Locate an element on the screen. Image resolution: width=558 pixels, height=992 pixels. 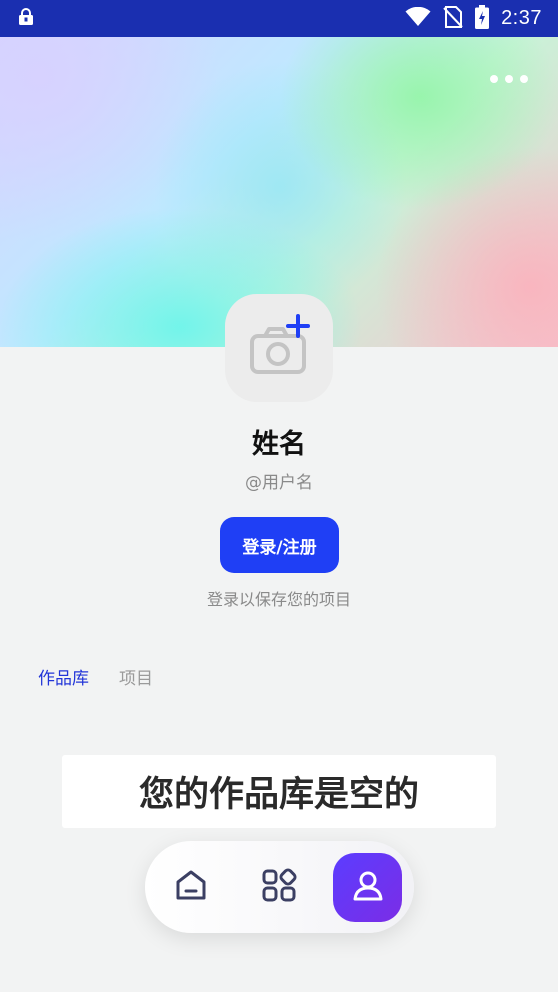
more-horizontal-icon is located at coordinates (494, 79).